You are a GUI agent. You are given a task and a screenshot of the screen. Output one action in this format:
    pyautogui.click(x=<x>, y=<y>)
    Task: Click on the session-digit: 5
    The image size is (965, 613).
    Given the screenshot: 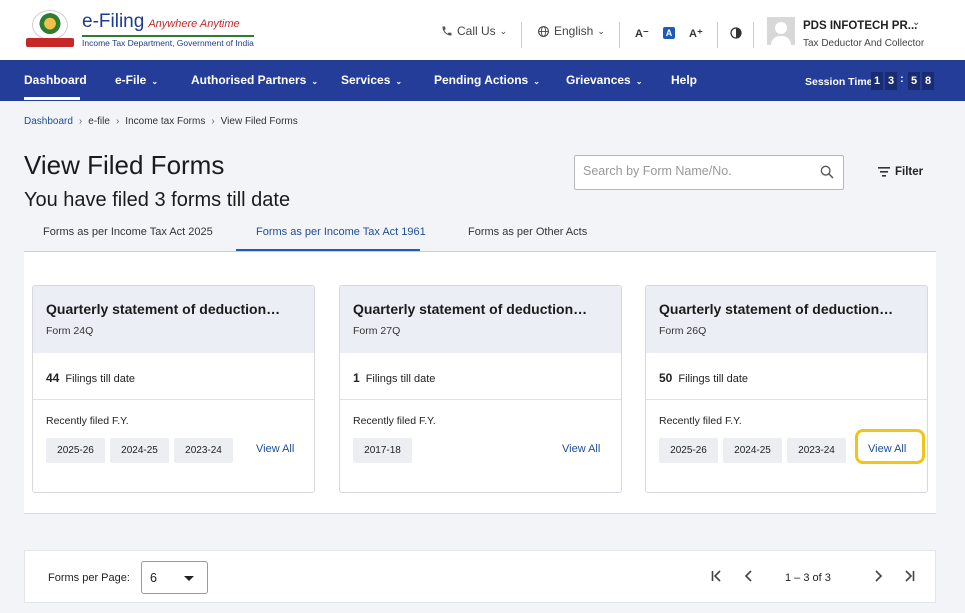 What is the action you would take?
    pyautogui.click(x=914, y=81)
    